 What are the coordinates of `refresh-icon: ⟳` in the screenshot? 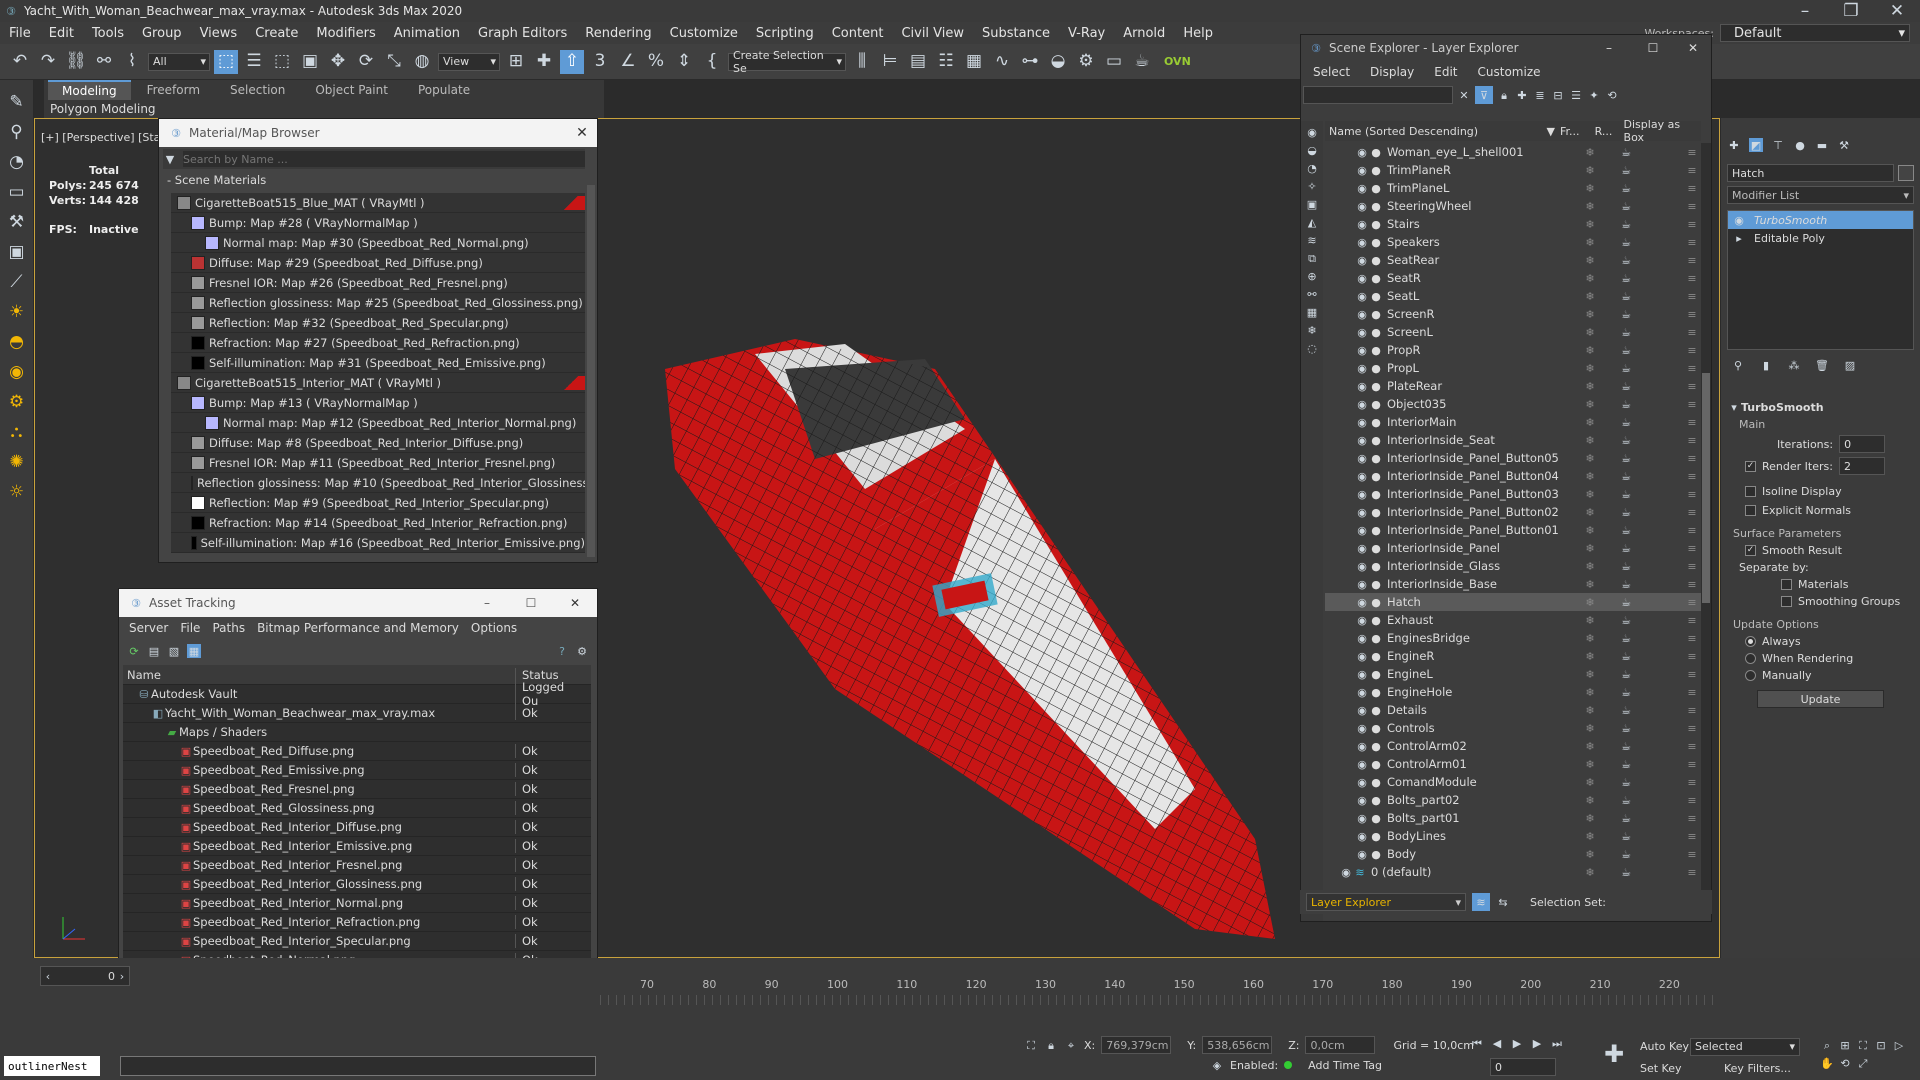 It's located at (134, 651).